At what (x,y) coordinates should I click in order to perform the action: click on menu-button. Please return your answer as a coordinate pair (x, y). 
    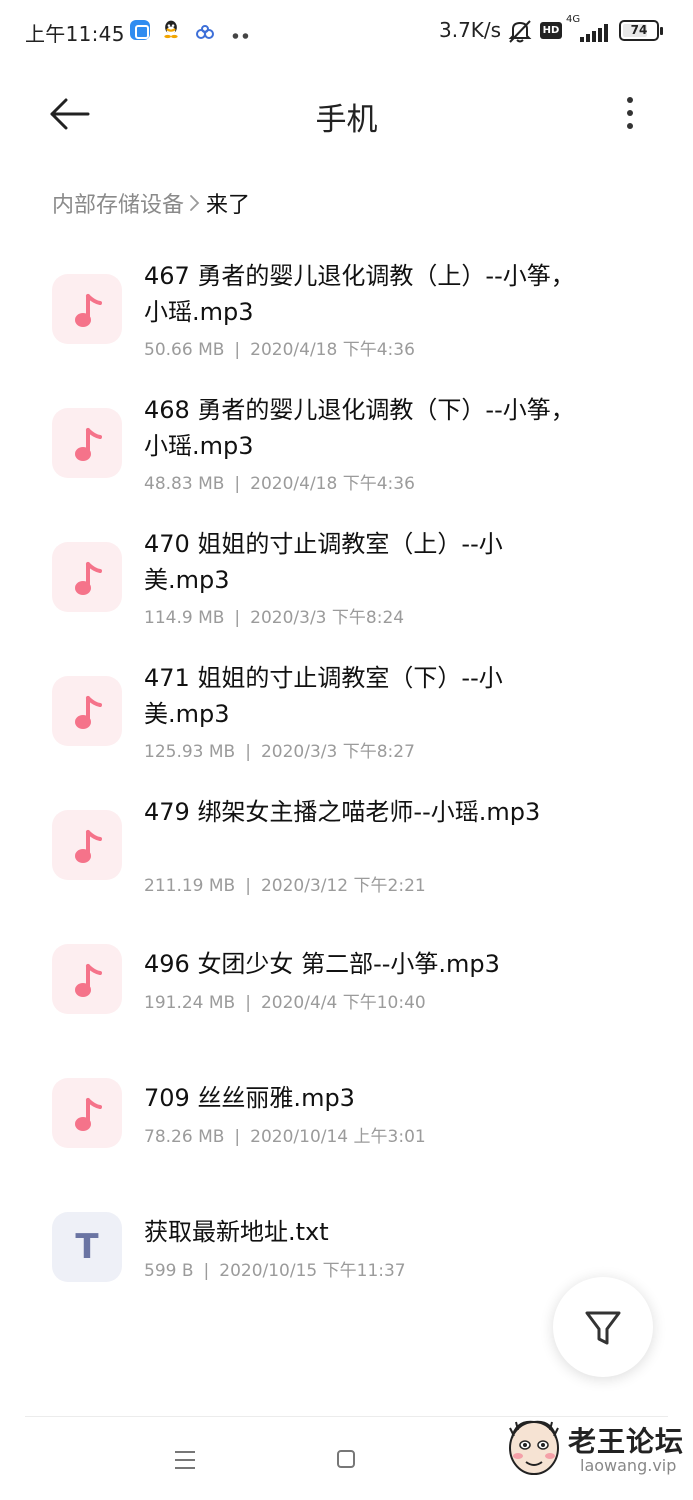
    Looking at the image, I should click on (185, 1460).